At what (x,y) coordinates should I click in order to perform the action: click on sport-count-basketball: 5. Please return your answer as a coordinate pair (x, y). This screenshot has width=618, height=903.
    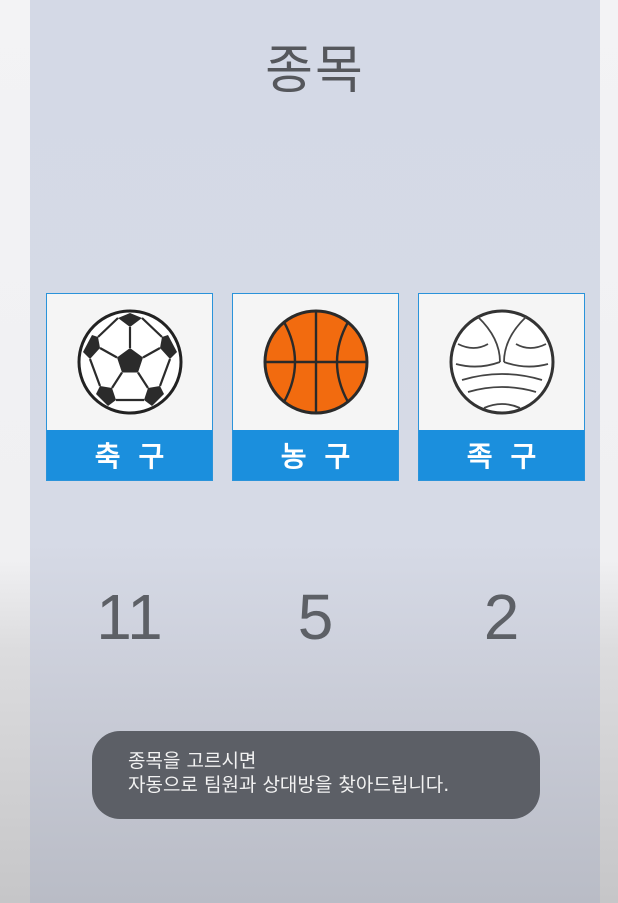
    Looking at the image, I should click on (315, 617).